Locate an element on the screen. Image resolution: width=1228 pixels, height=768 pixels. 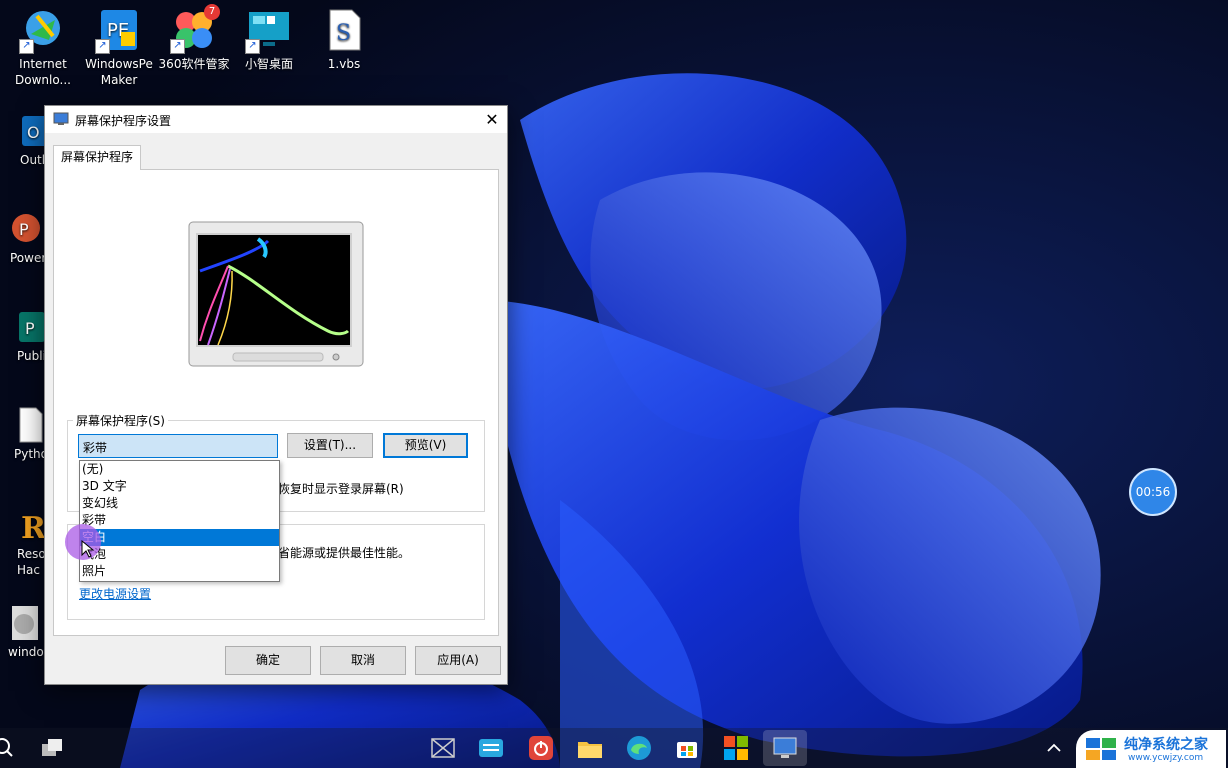
svg-text: S is located at coordinates (343, 33).